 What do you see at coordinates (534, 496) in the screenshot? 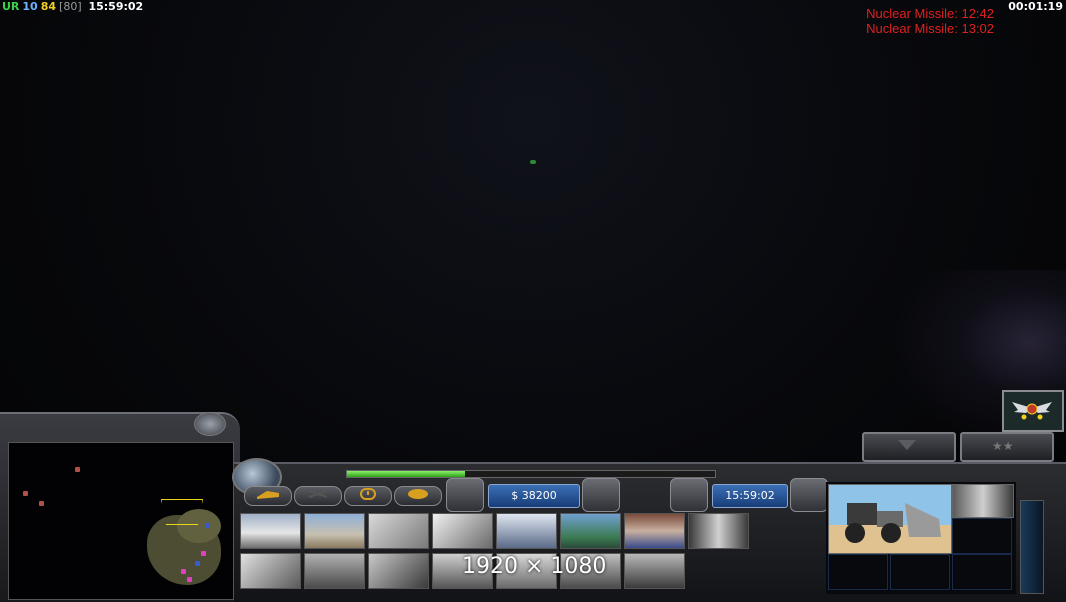
I see `money-readout: $ 38200` at bounding box center [534, 496].